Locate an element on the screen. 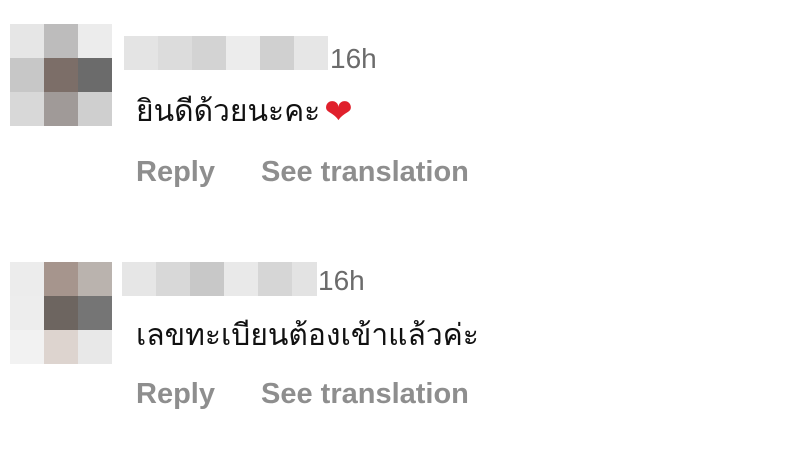 The image size is (800, 450). comment-text-body: ยินดีด้วยนะคะ is located at coordinates (228, 111).